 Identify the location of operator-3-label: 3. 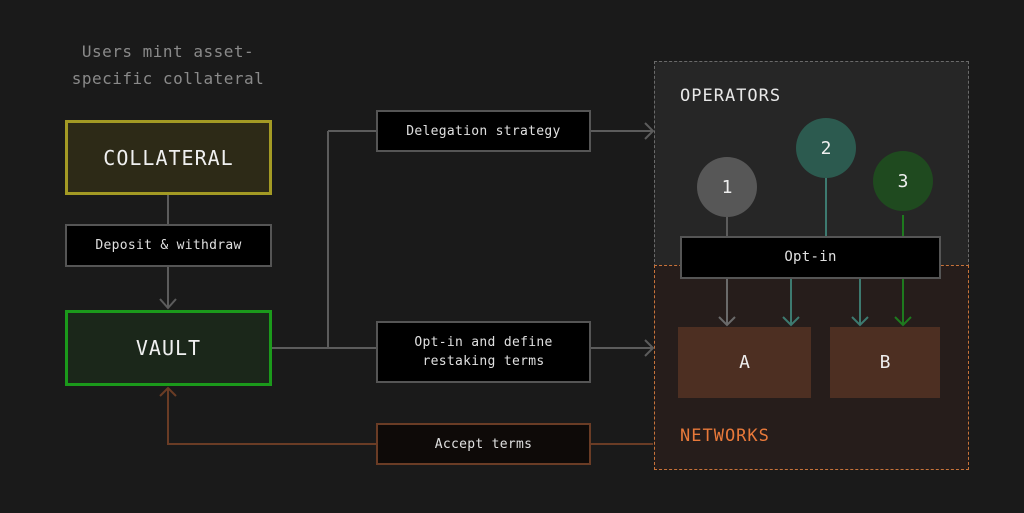
(903, 181).